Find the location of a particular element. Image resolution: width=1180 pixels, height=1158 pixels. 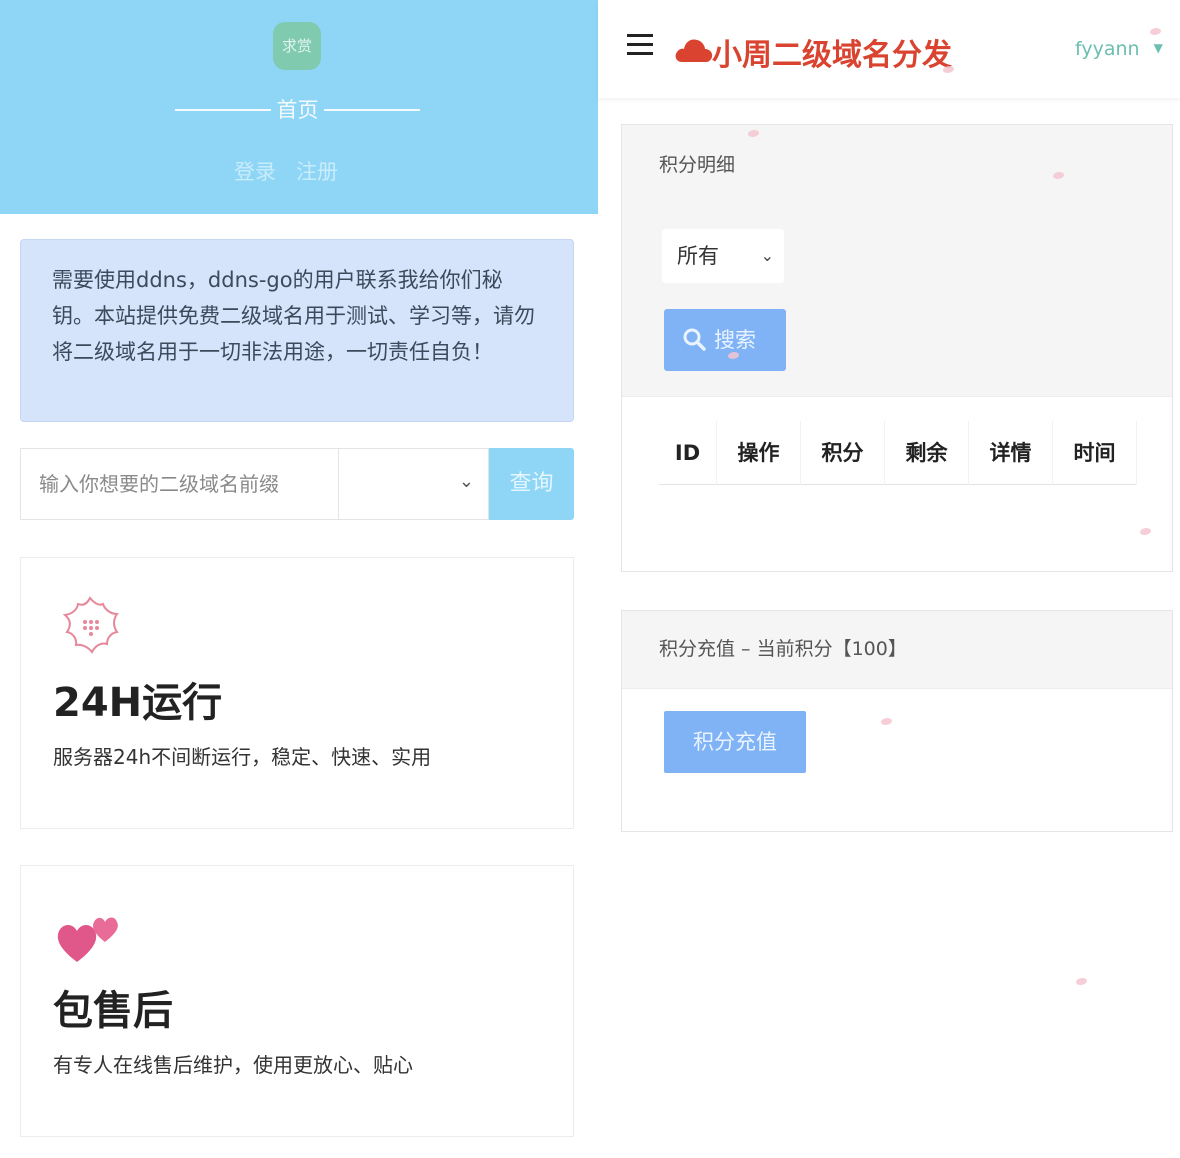

subdomain-input: 输入你想要的二级域名前缀 is located at coordinates (179, 484).